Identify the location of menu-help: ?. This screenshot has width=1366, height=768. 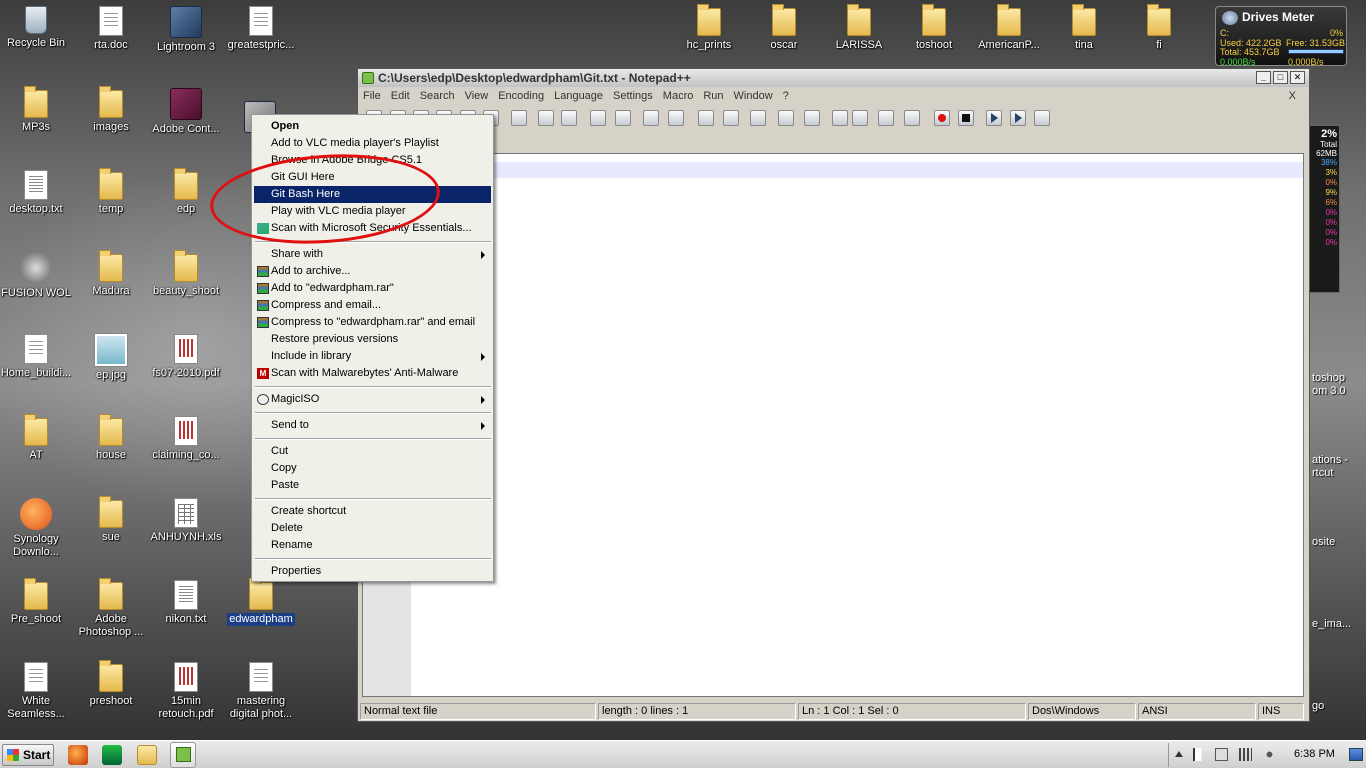
(786, 96).